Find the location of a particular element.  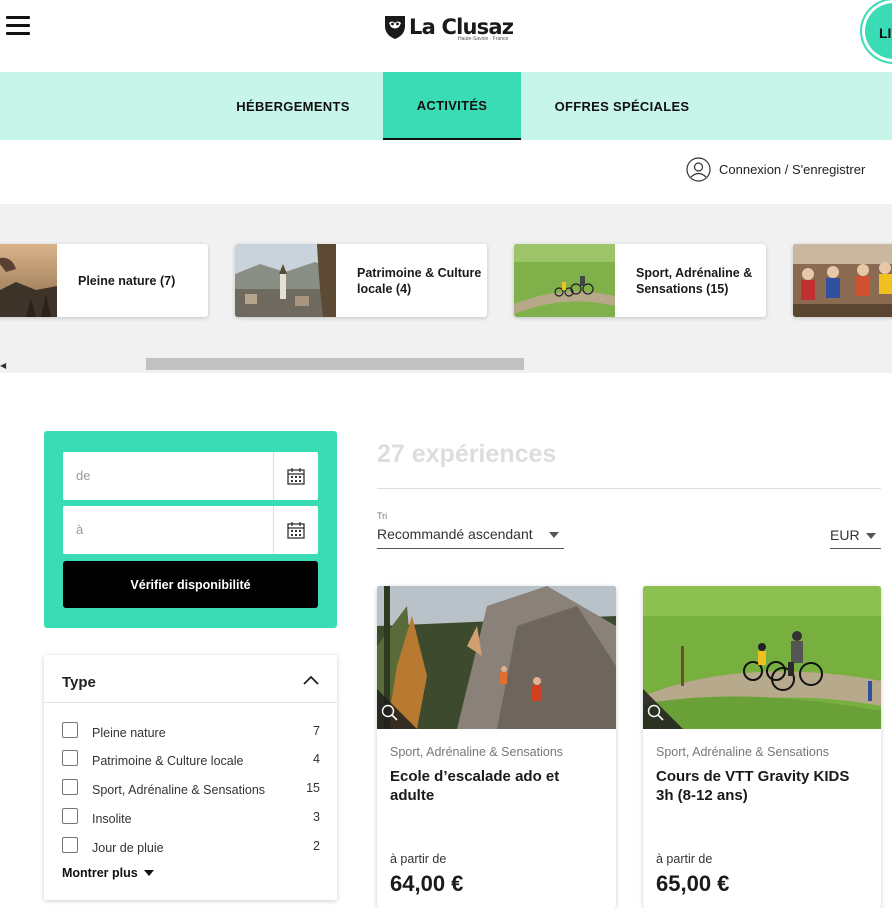

tab-activites: ACTIVITÉS is located at coordinates (452, 106).